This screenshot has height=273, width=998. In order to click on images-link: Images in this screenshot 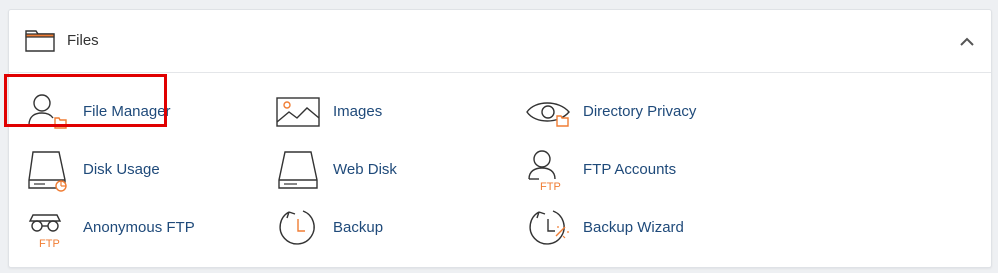, I will do `click(375, 112)`.